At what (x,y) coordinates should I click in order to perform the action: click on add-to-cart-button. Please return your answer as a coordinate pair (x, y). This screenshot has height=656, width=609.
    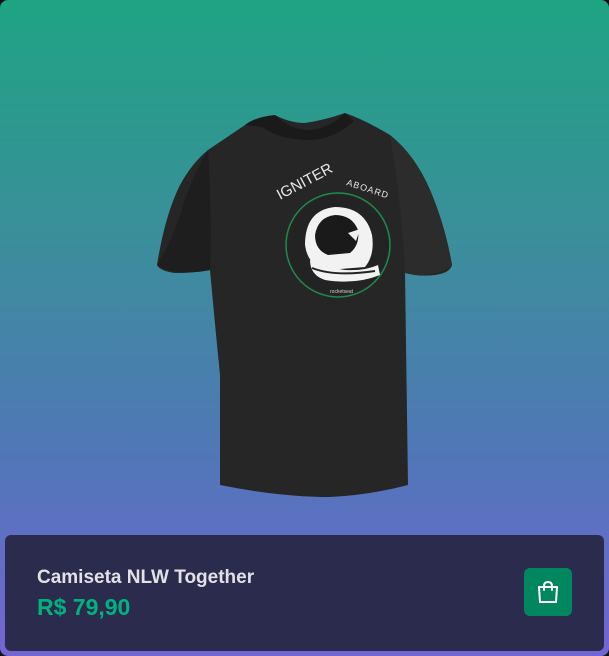
    Looking at the image, I should click on (548, 592).